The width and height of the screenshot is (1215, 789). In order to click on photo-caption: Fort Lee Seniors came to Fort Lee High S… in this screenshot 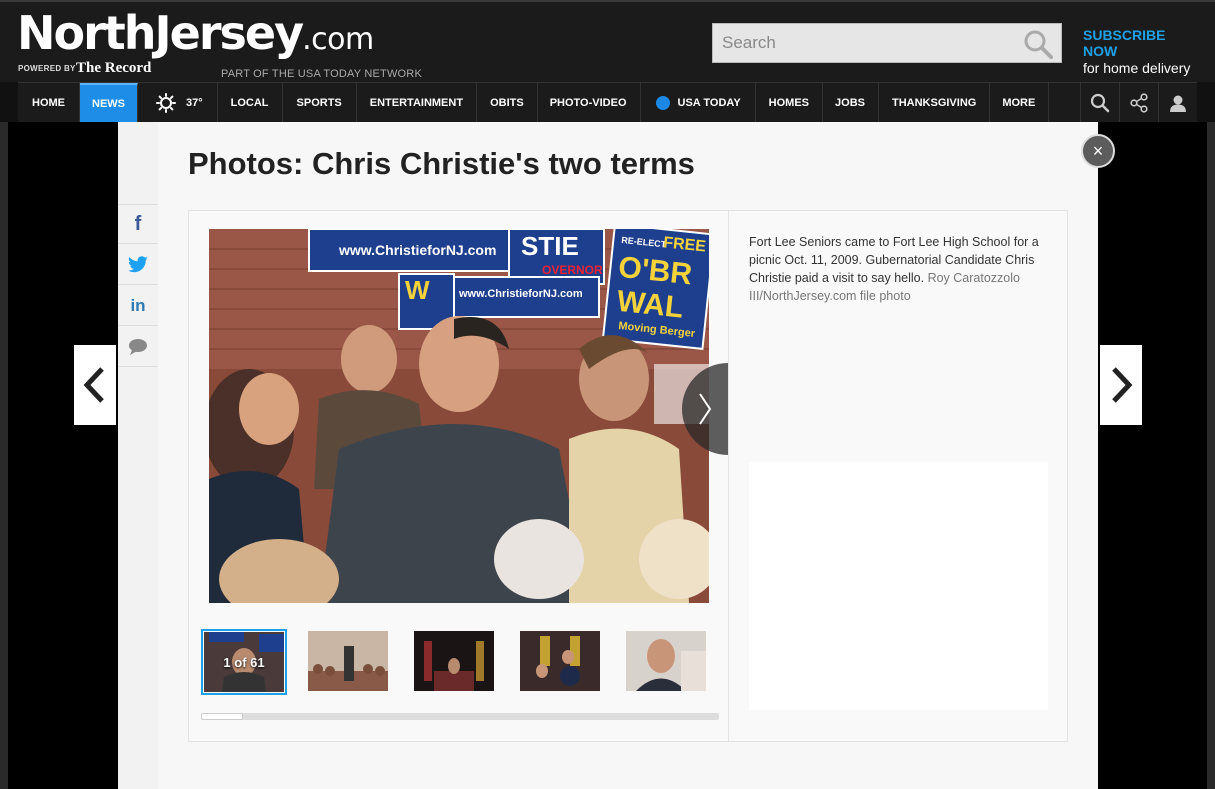, I will do `click(901, 269)`.